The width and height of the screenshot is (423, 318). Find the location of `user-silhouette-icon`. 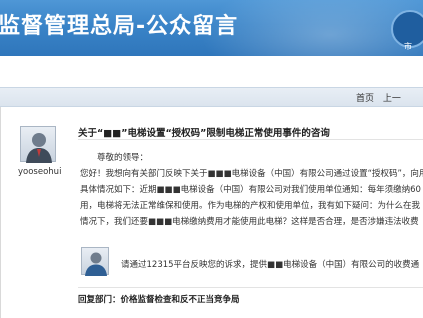

user-silhouette-icon is located at coordinates (39, 148).